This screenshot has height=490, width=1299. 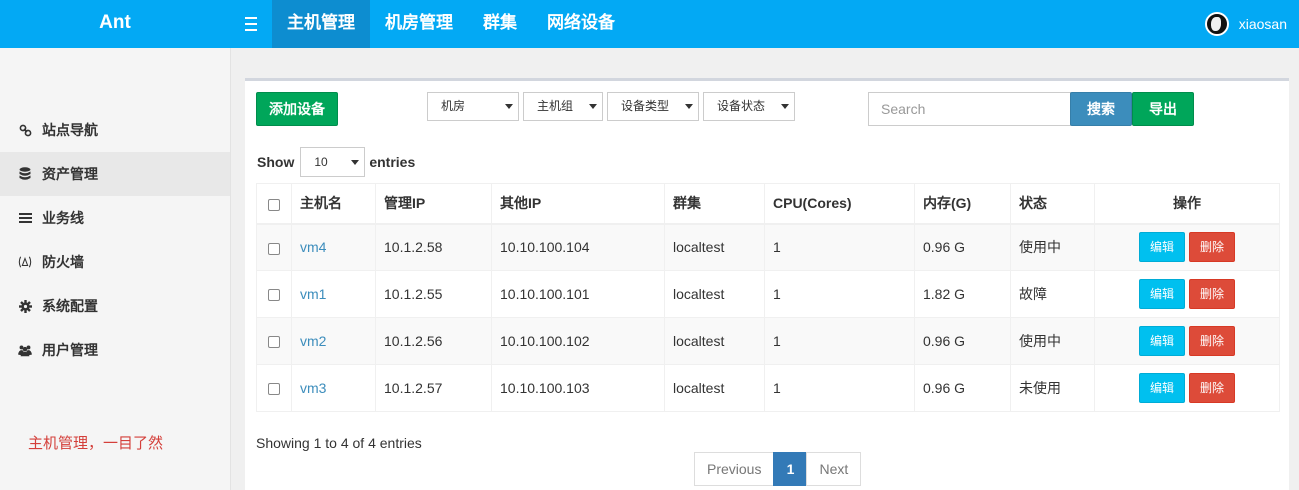 I want to click on page-1-button: 1, so click(x=790, y=469).